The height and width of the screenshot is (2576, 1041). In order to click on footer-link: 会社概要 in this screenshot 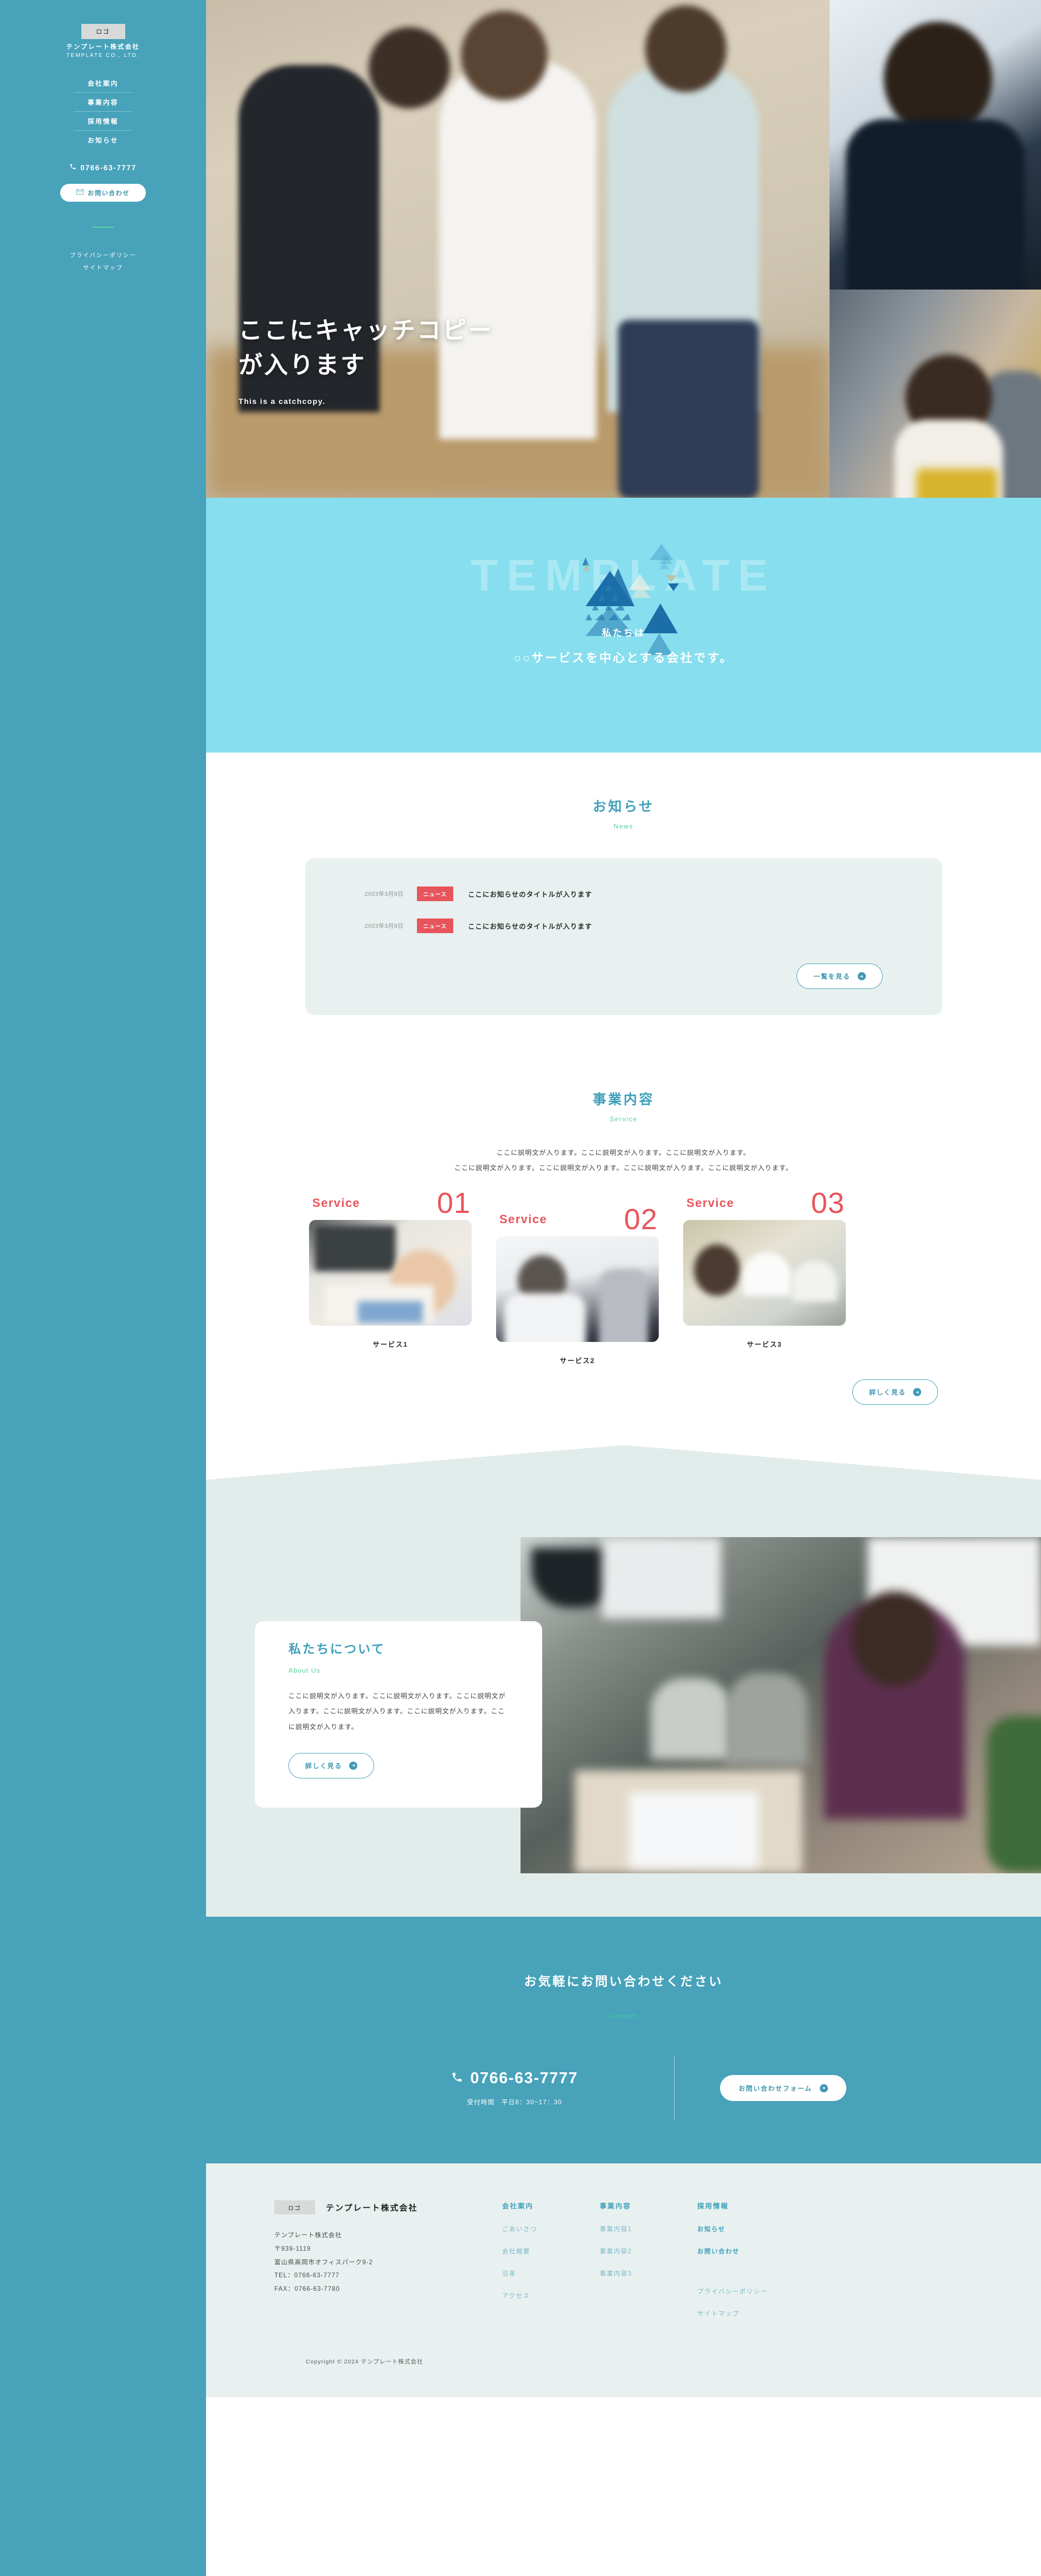, I will do `click(551, 2252)`.